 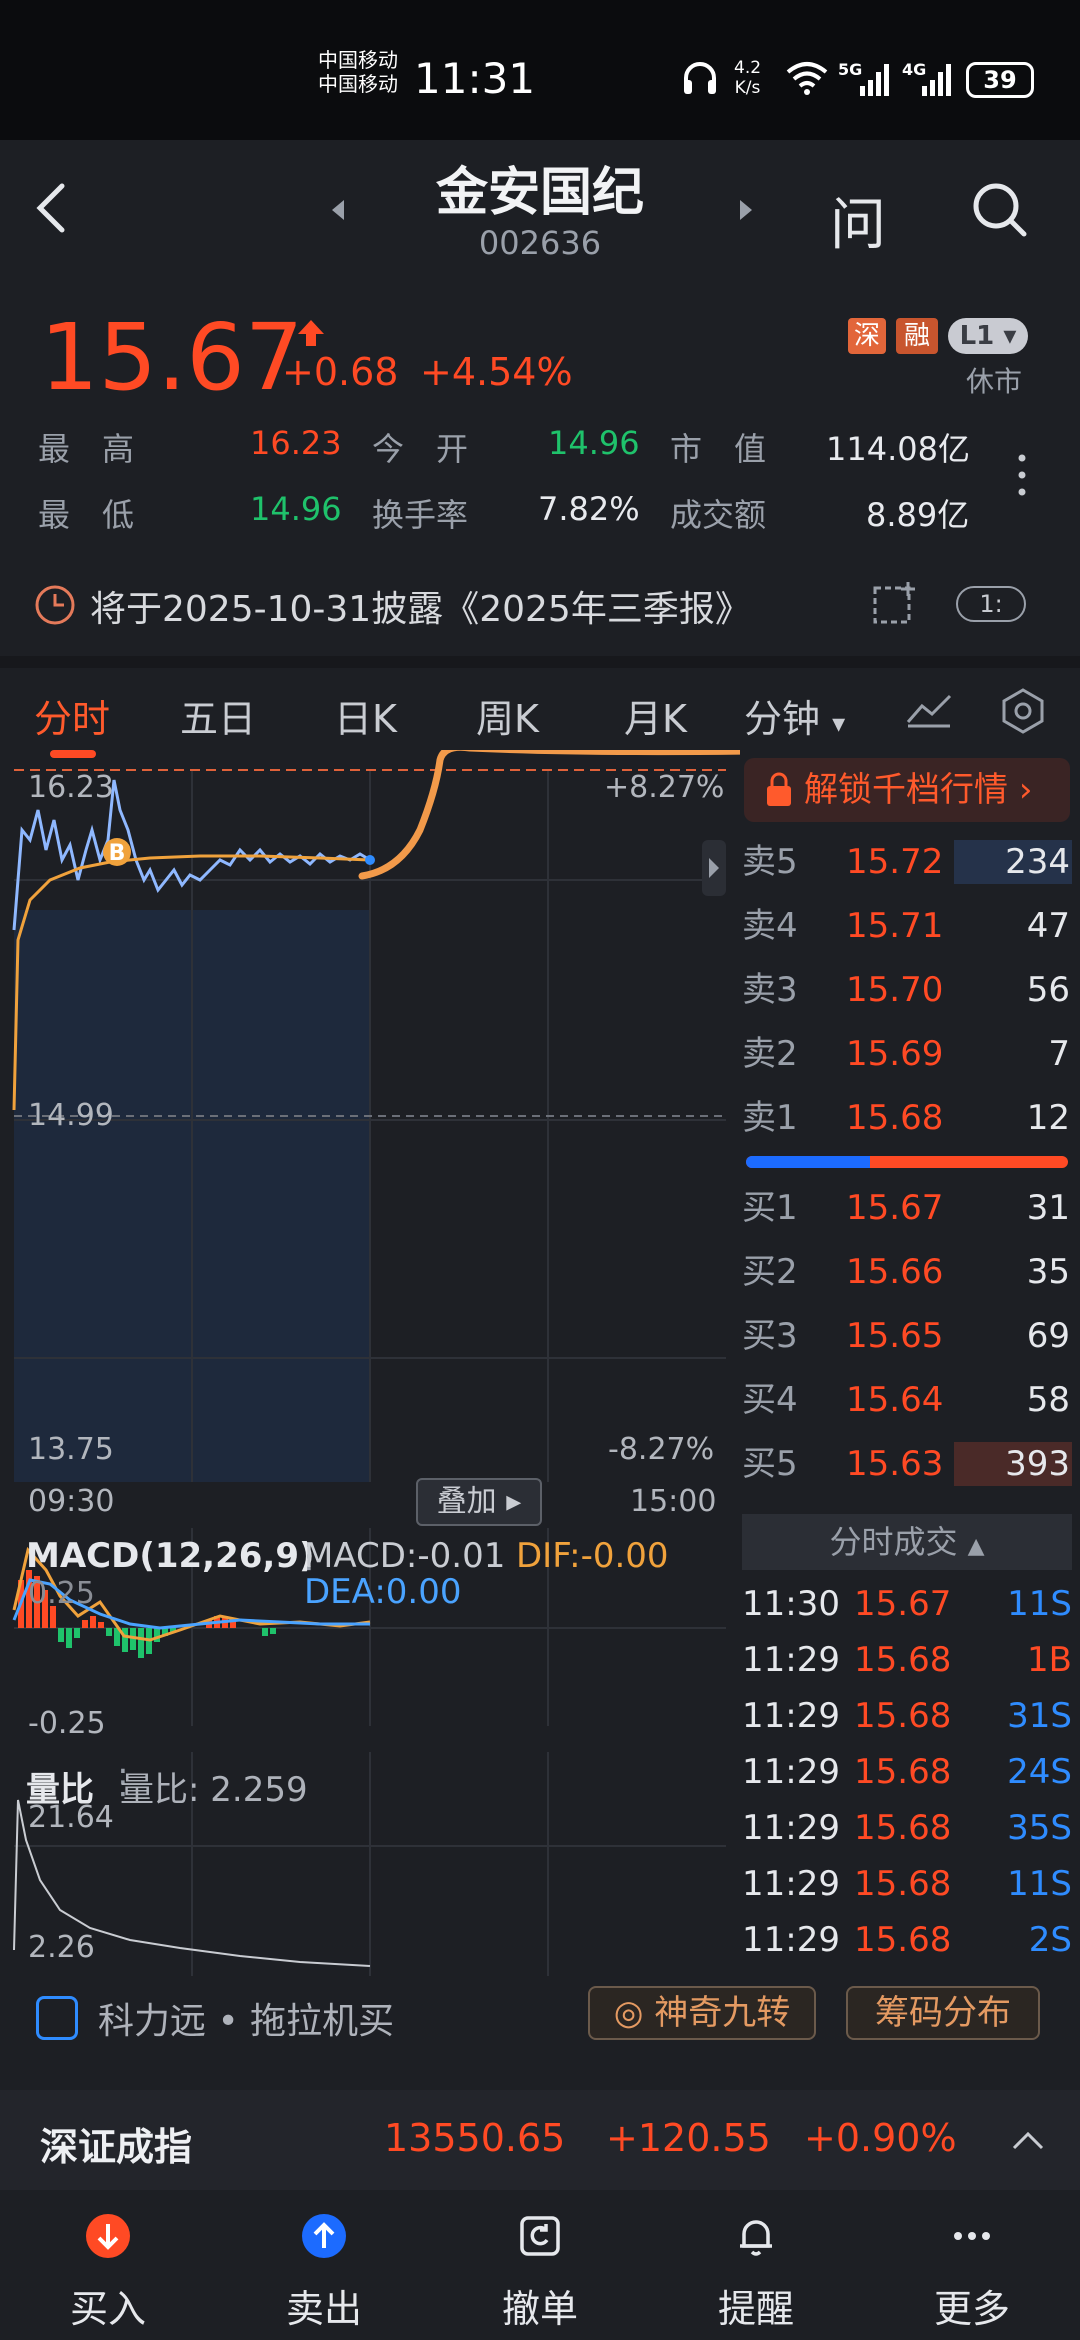 I want to click on ask-label: 卖4, so click(x=770, y=926).